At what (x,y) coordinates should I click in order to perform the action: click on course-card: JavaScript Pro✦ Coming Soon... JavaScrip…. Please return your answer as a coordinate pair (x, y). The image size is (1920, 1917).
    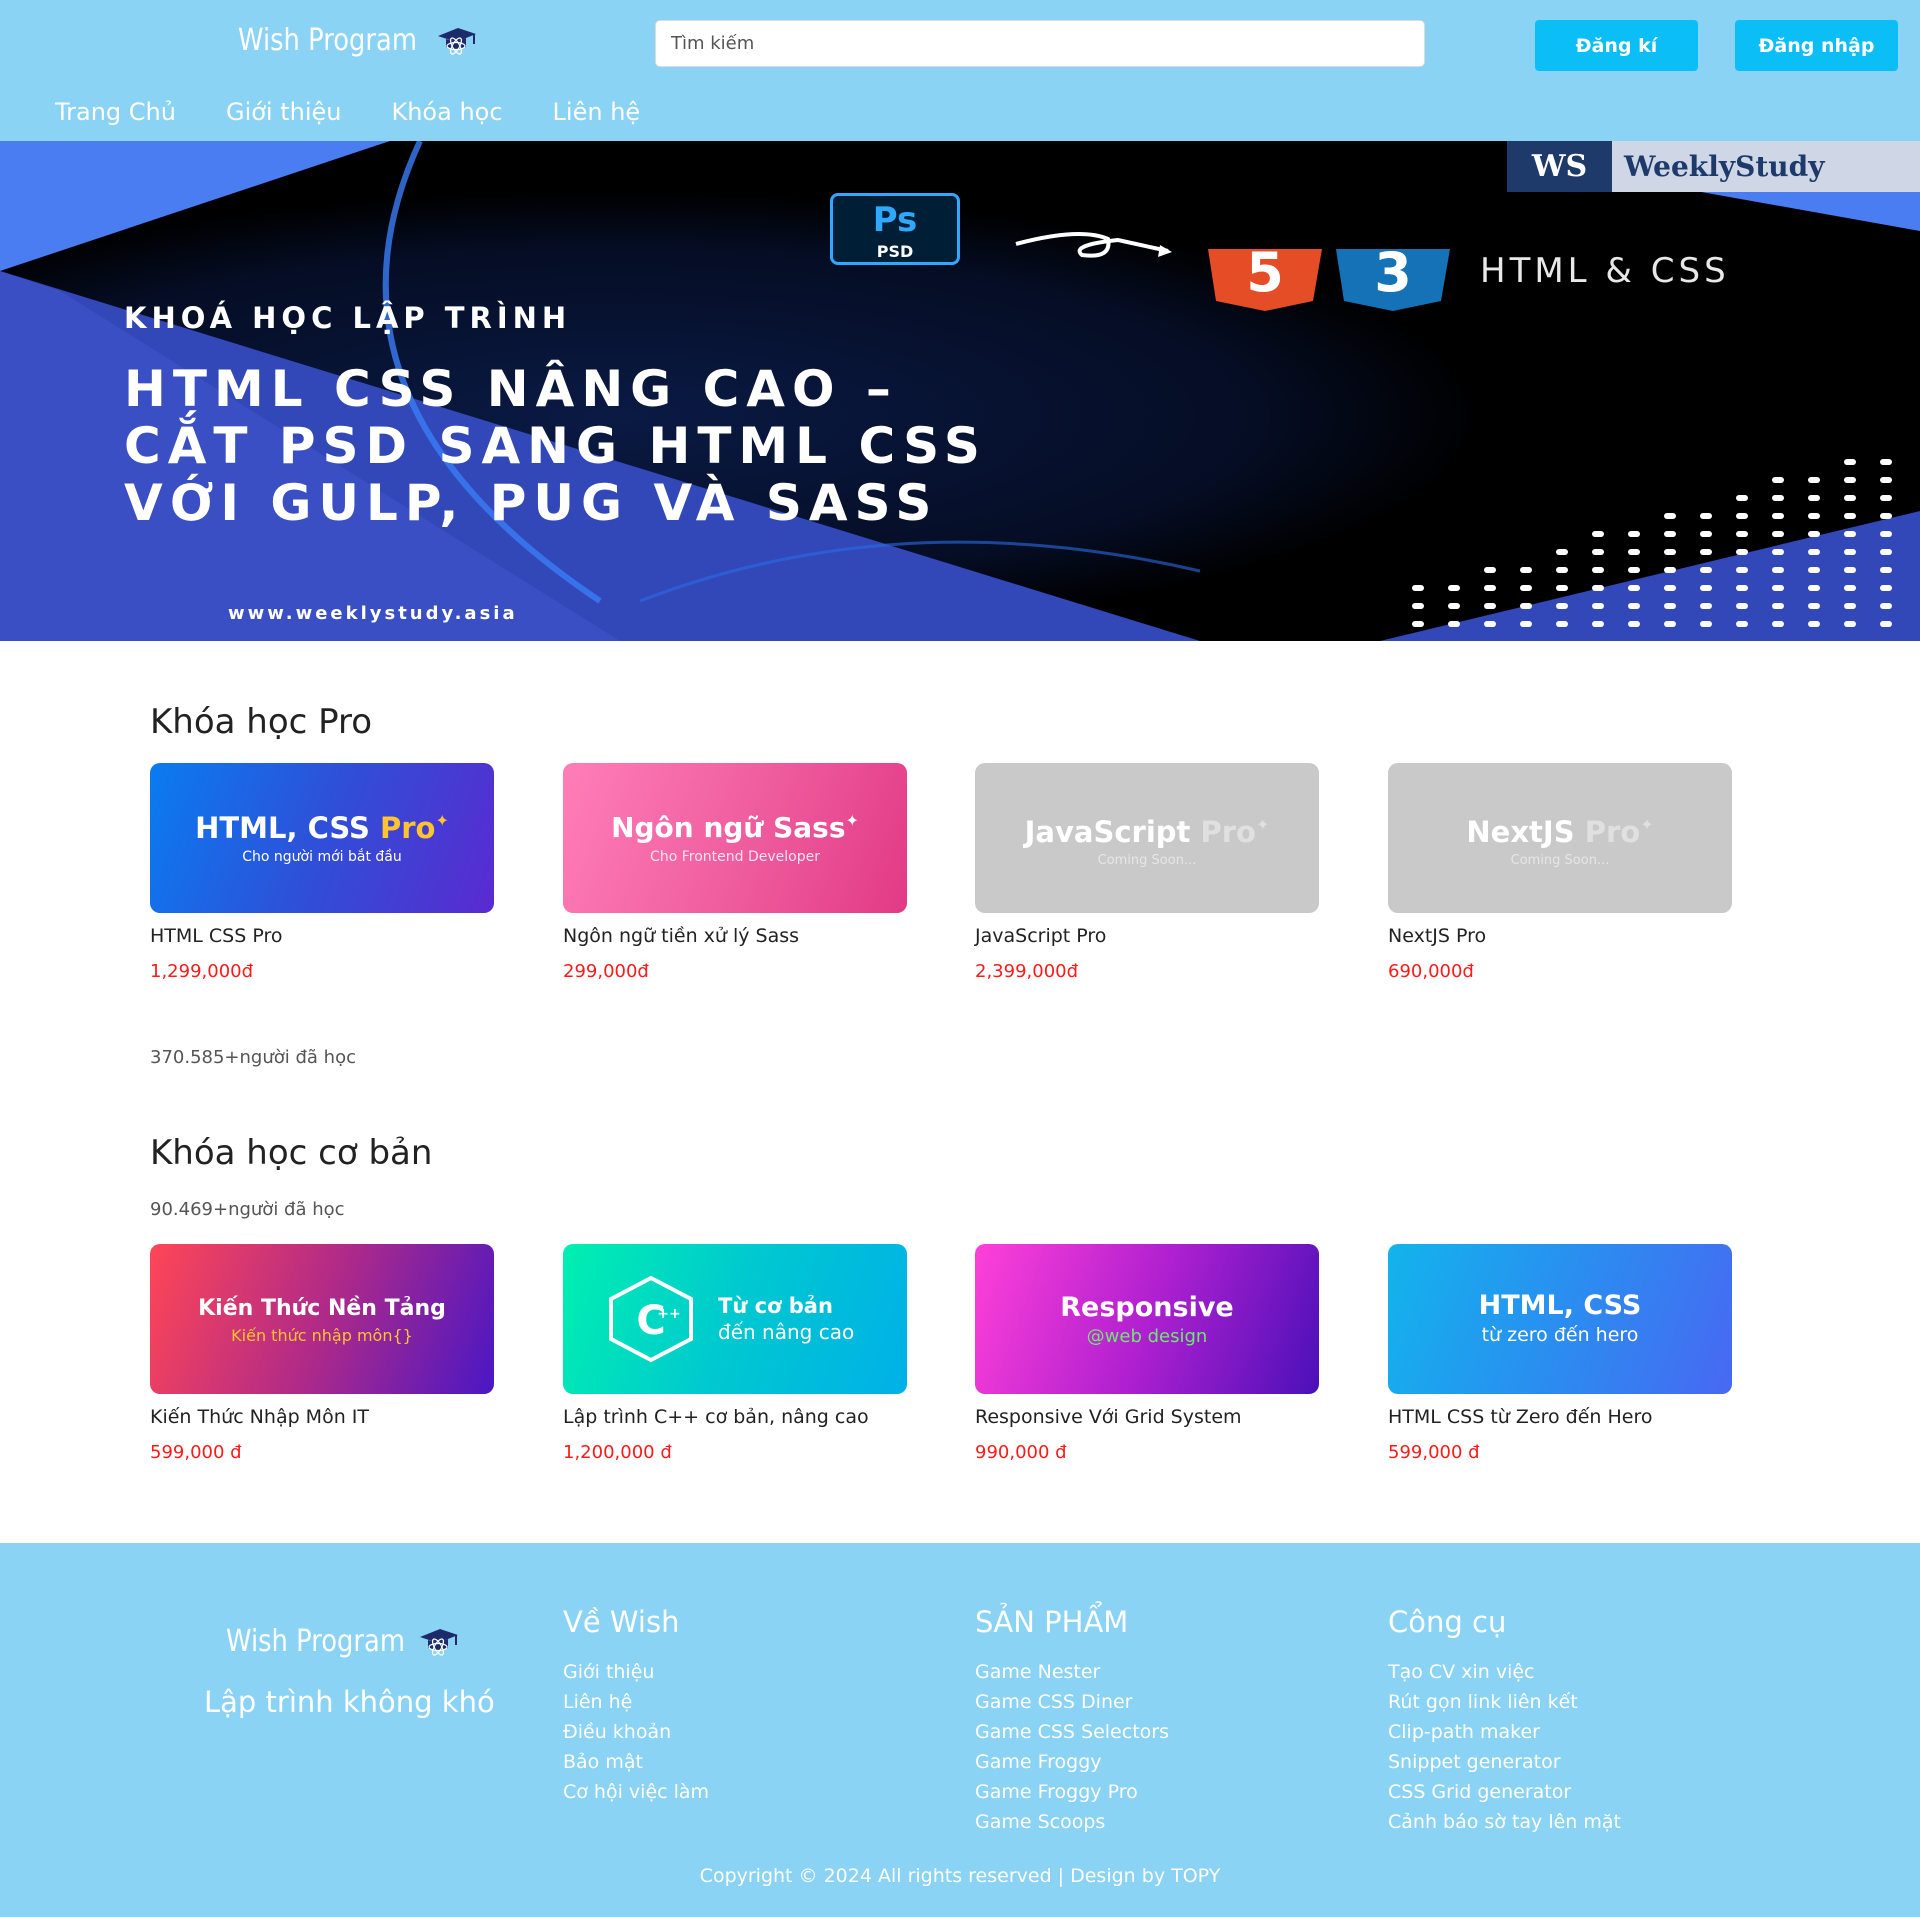
    Looking at the image, I should click on (1147, 872).